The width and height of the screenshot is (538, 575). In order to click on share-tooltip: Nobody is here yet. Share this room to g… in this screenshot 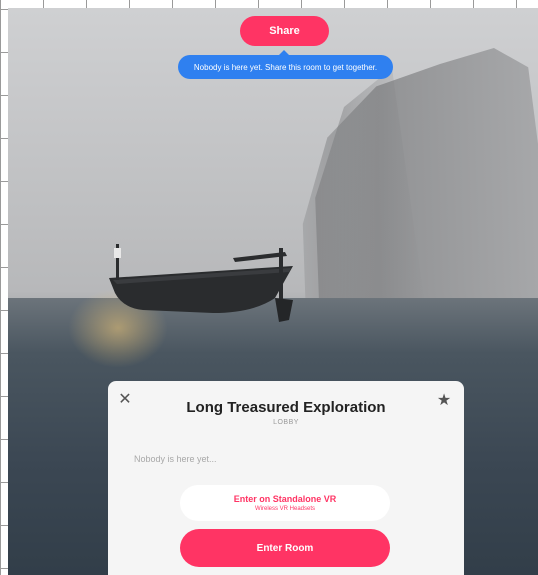, I will do `click(285, 64)`.